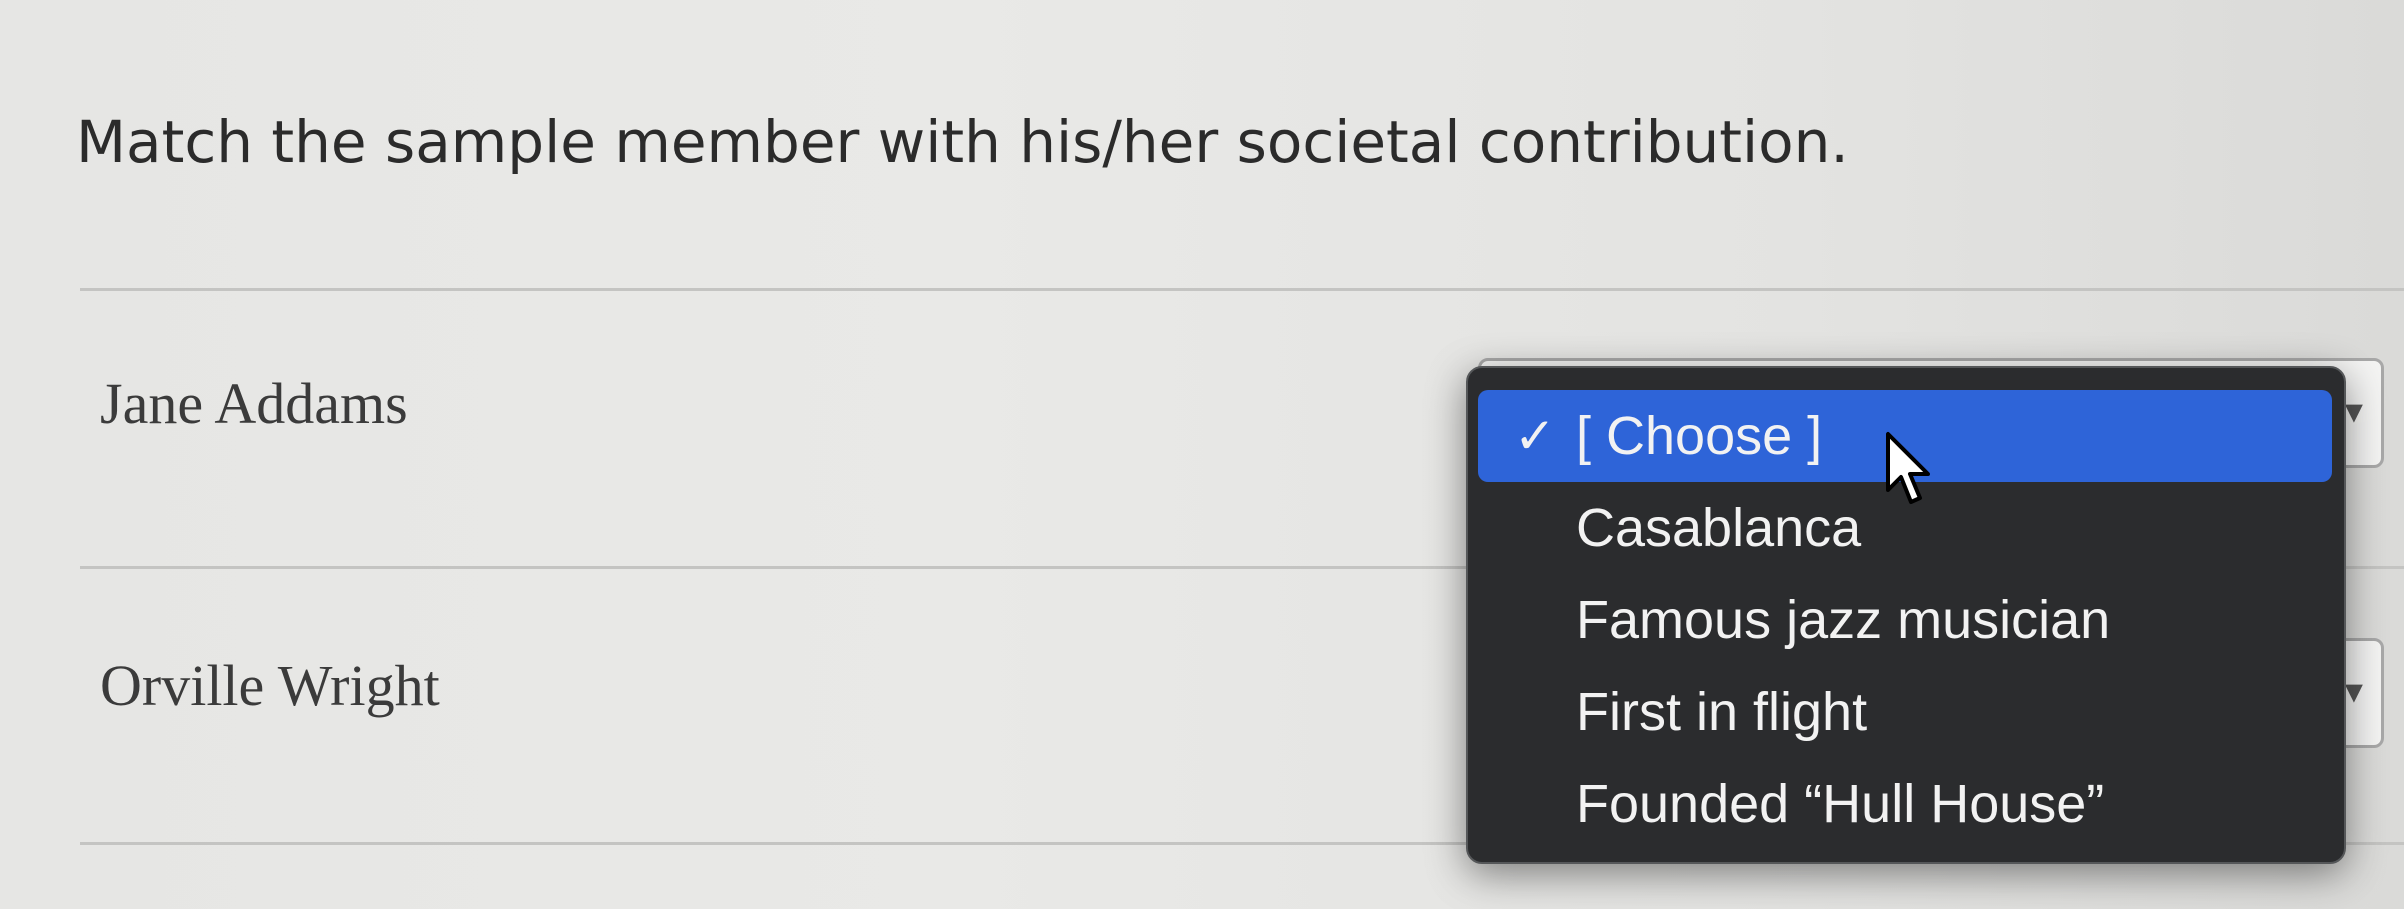  What do you see at coordinates (1722, 712) in the screenshot?
I see `dropdown-option-label: First in flight` at bounding box center [1722, 712].